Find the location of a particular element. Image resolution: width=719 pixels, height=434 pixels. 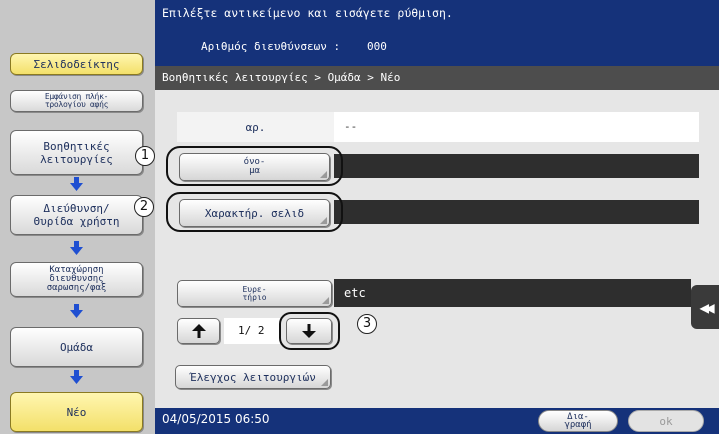

delete-button: Δια- γραφή is located at coordinates (578, 421).